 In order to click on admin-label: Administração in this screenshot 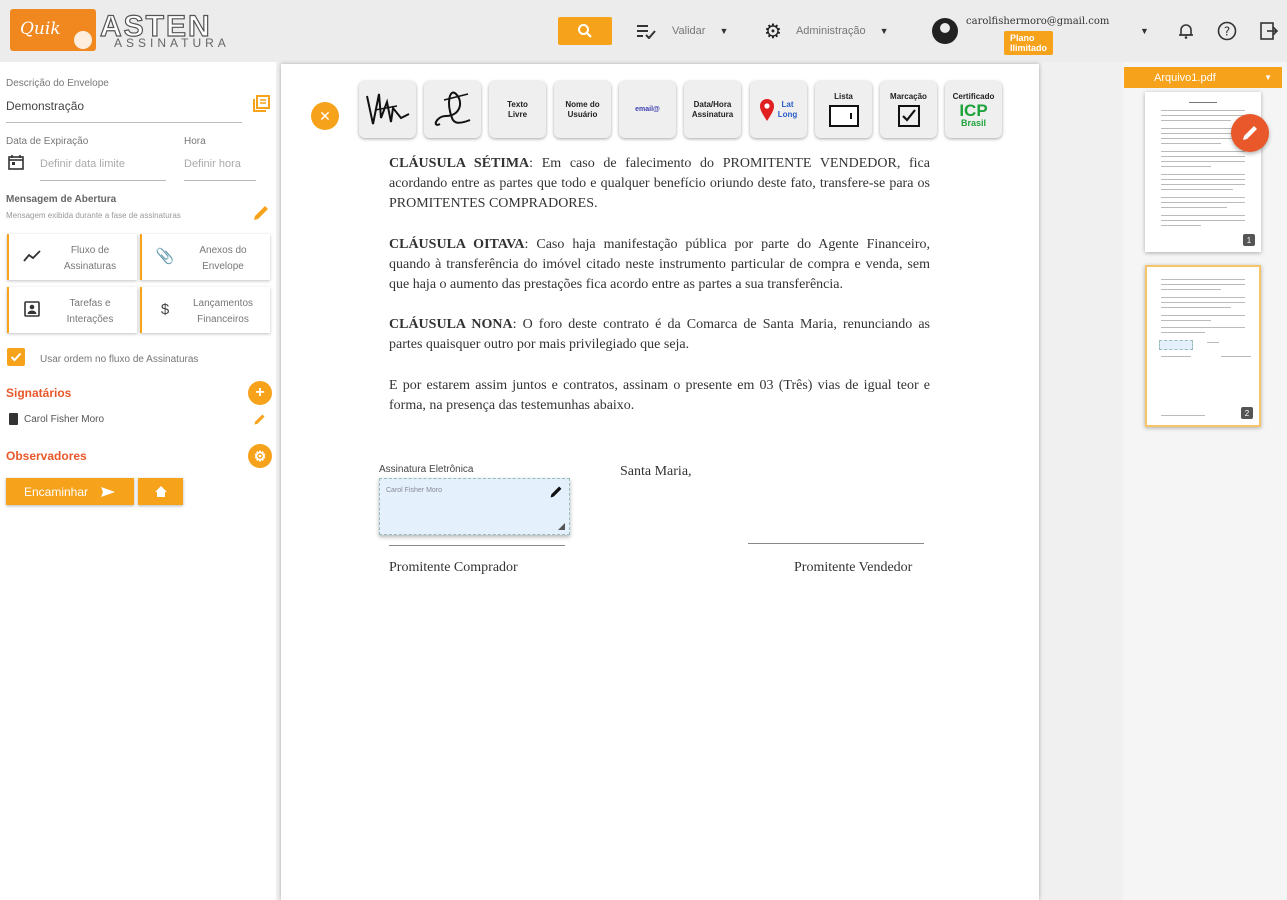, I will do `click(830, 31)`.